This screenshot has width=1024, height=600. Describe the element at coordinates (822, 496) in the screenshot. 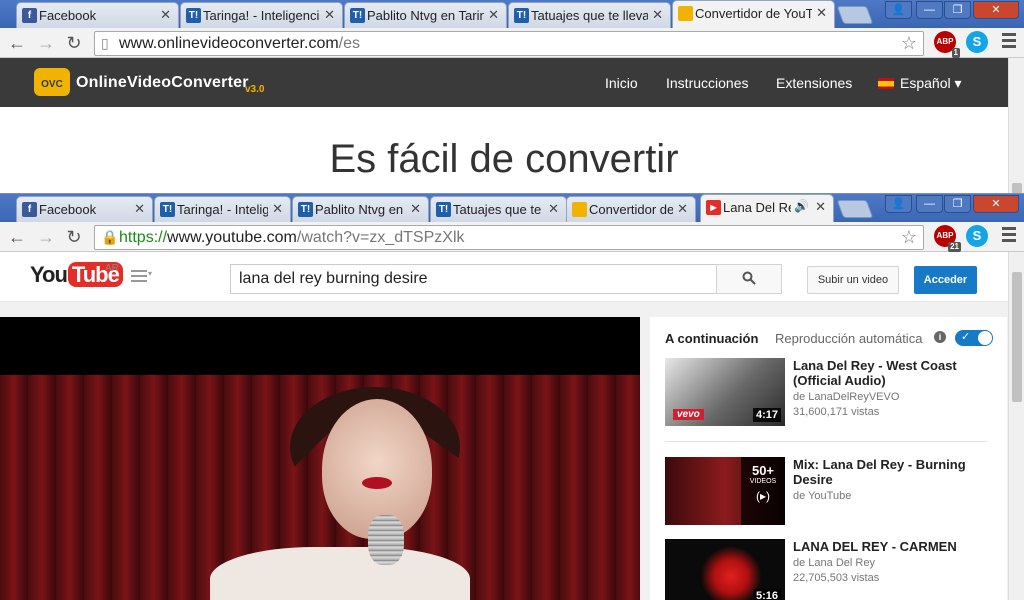

I see `video-channel: de YouTube` at that location.